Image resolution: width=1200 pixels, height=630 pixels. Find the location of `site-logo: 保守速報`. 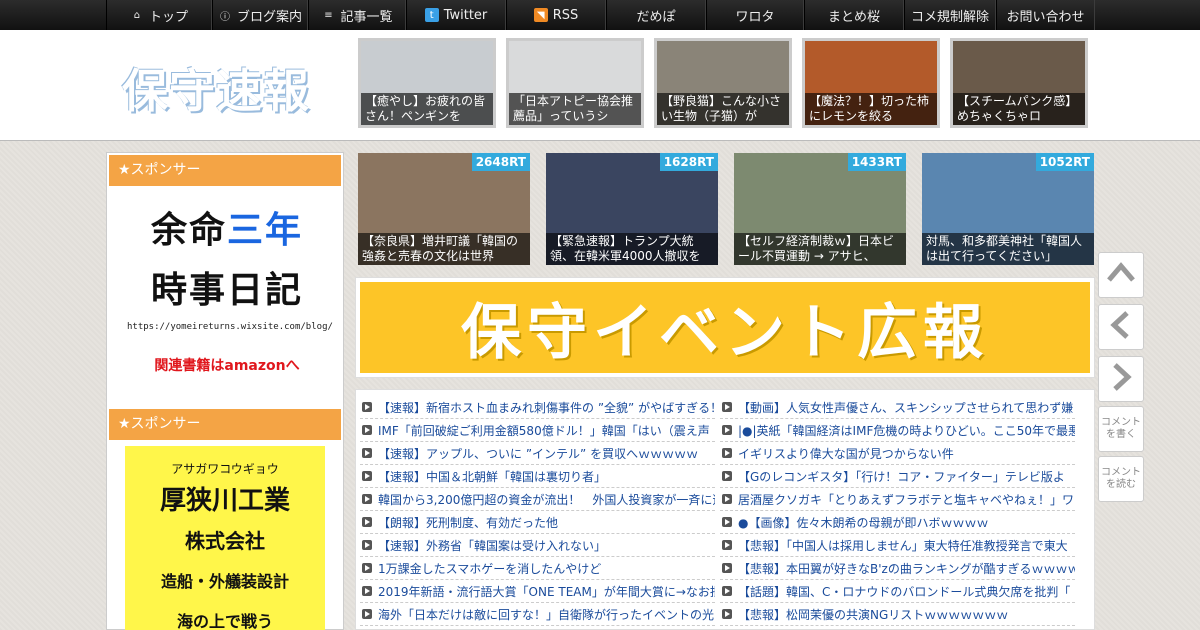

site-logo: 保守速報 is located at coordinates (216, 88).